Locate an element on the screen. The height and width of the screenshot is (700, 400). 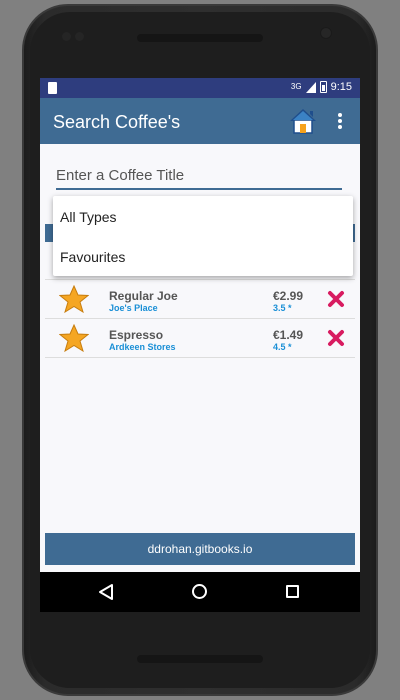
coffee-name: Espresso is located at coordinates (136, 335).